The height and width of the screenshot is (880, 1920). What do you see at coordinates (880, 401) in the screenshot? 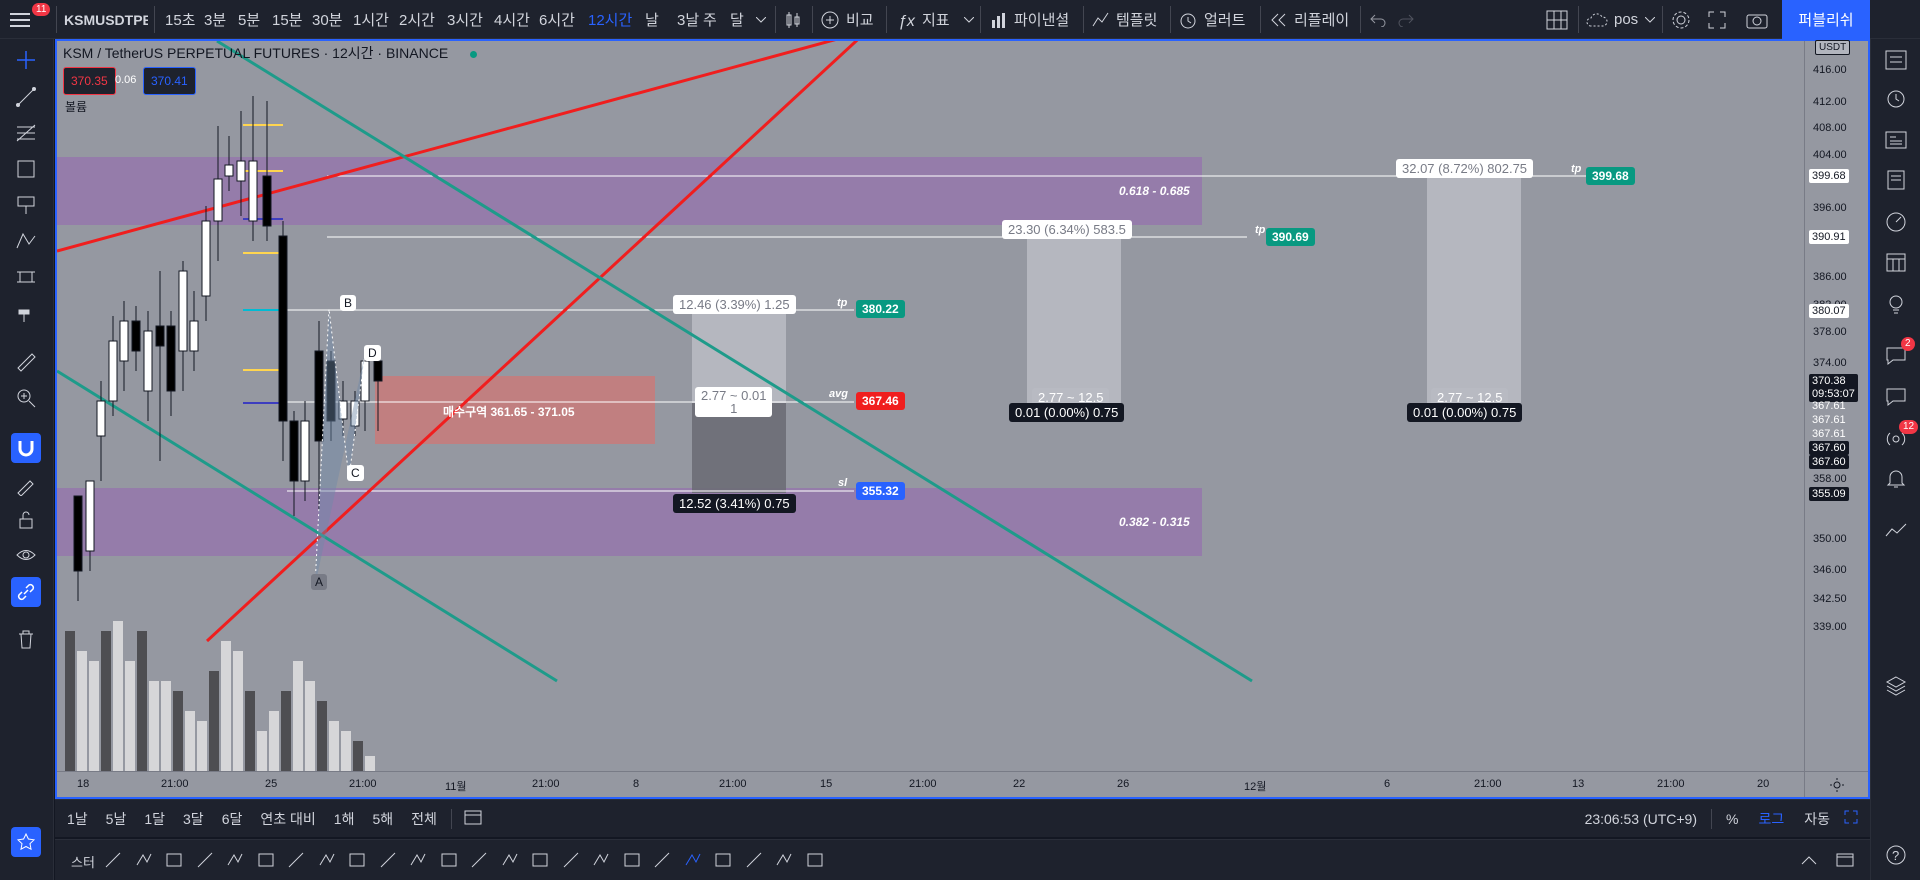
I see `position1-avg-price: 367.46` at bounding box center [880, 401].